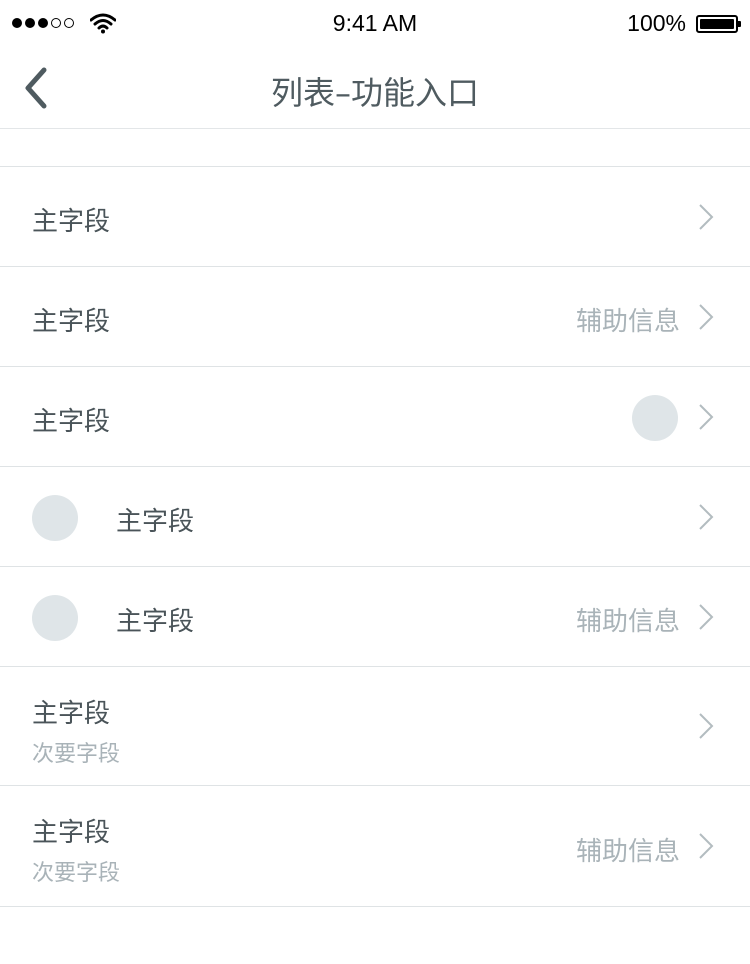 The height and width of the screenshot is (964, 750). I want to click on battery-icon, so click(718, 24).